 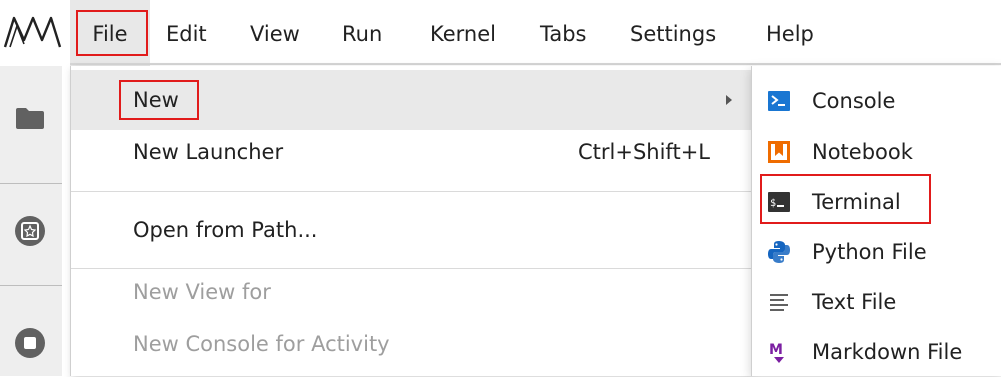 What do you see at coordinates (779, 202) in the screenshot?
I see `terminal-icon: $` at bounding box center [779, 202].